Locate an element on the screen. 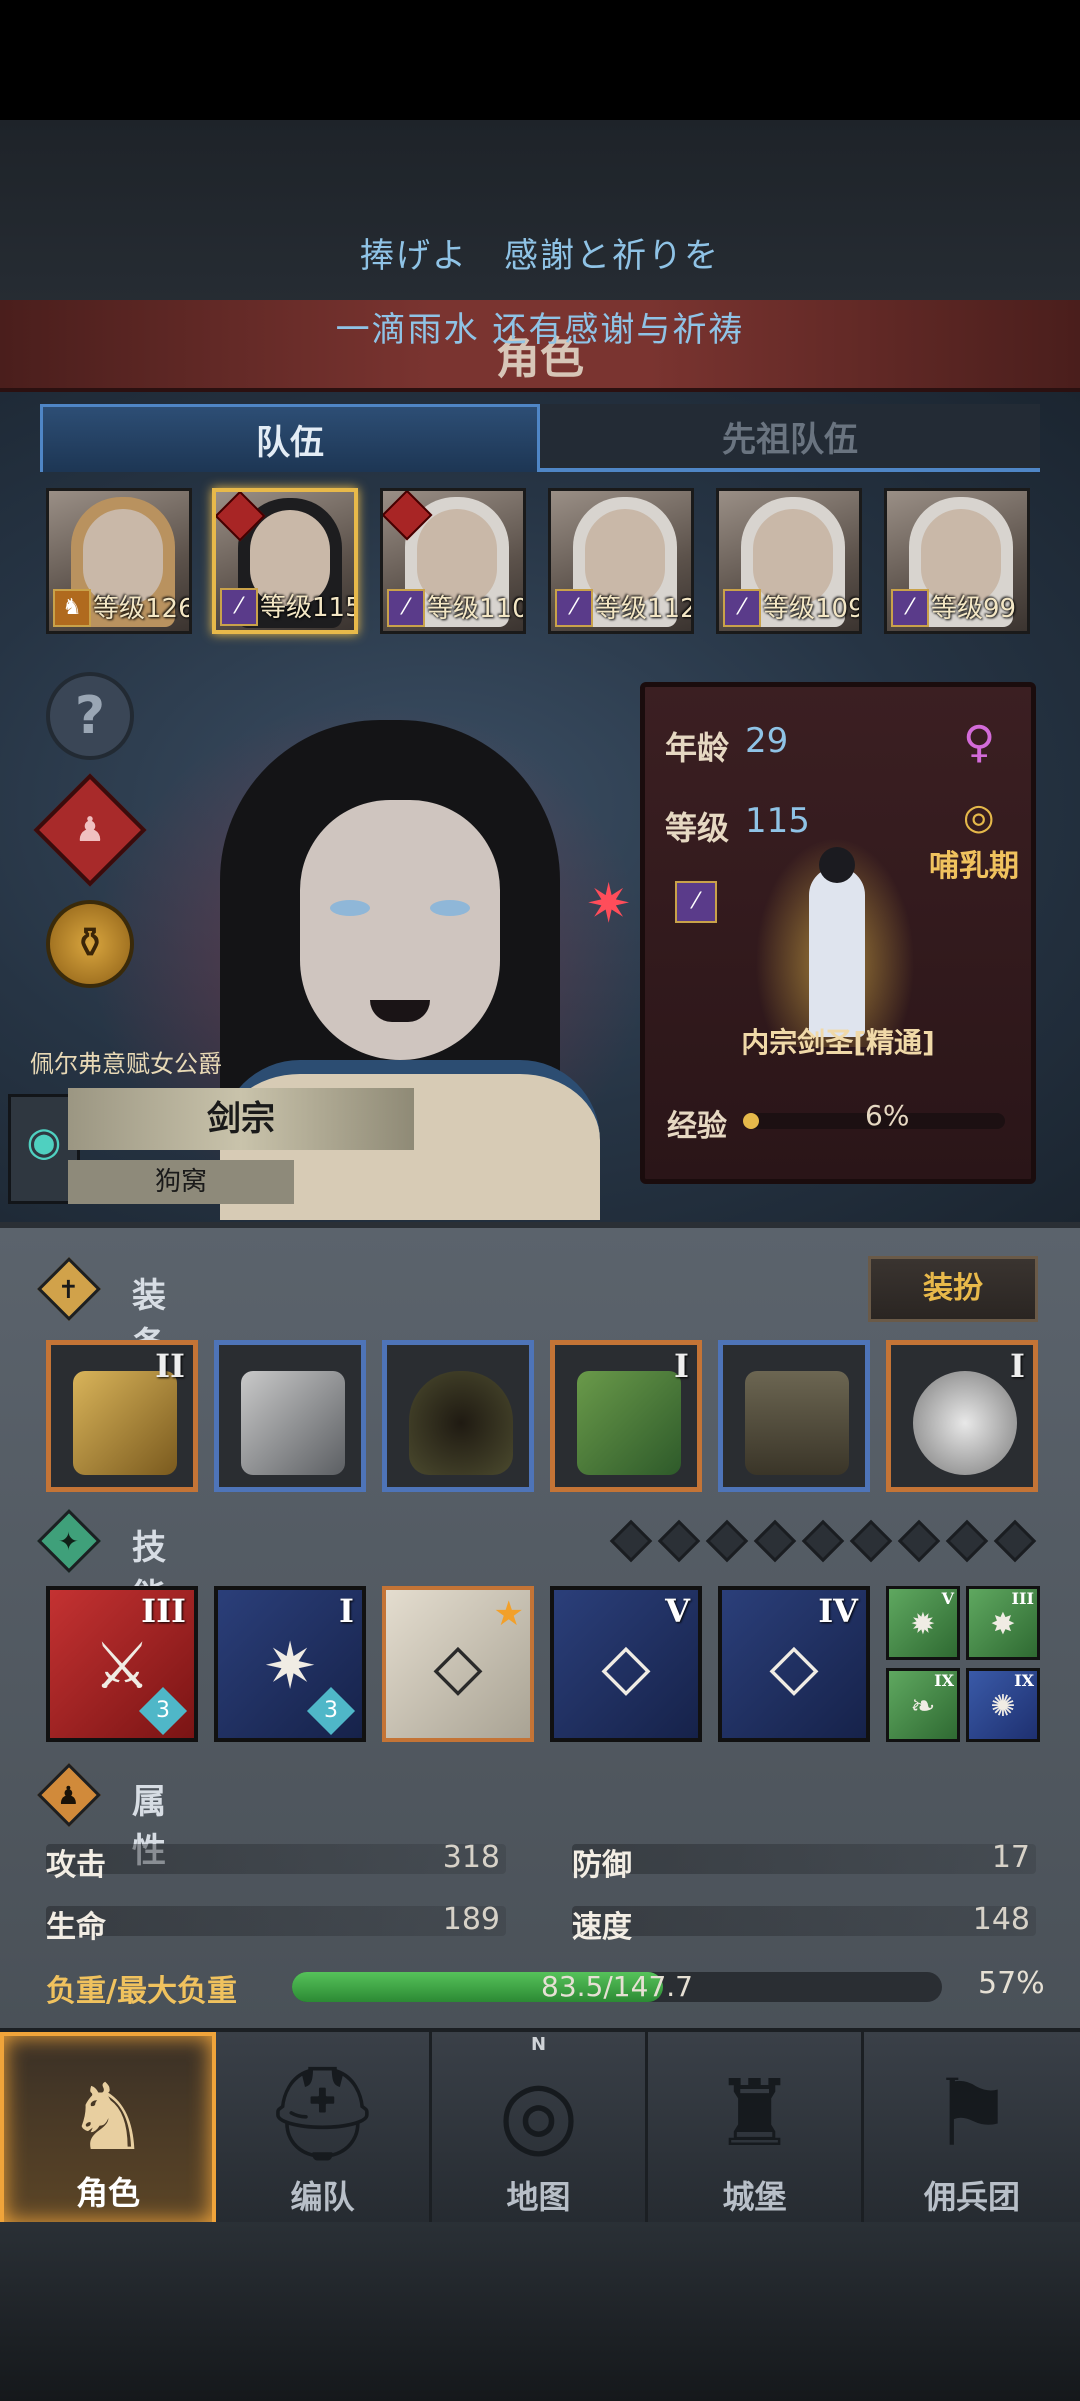 The height and width of the screenshot is (2401, 1080). nav-formation: ⛑ 编队 is located at coordinates (324, 2129).